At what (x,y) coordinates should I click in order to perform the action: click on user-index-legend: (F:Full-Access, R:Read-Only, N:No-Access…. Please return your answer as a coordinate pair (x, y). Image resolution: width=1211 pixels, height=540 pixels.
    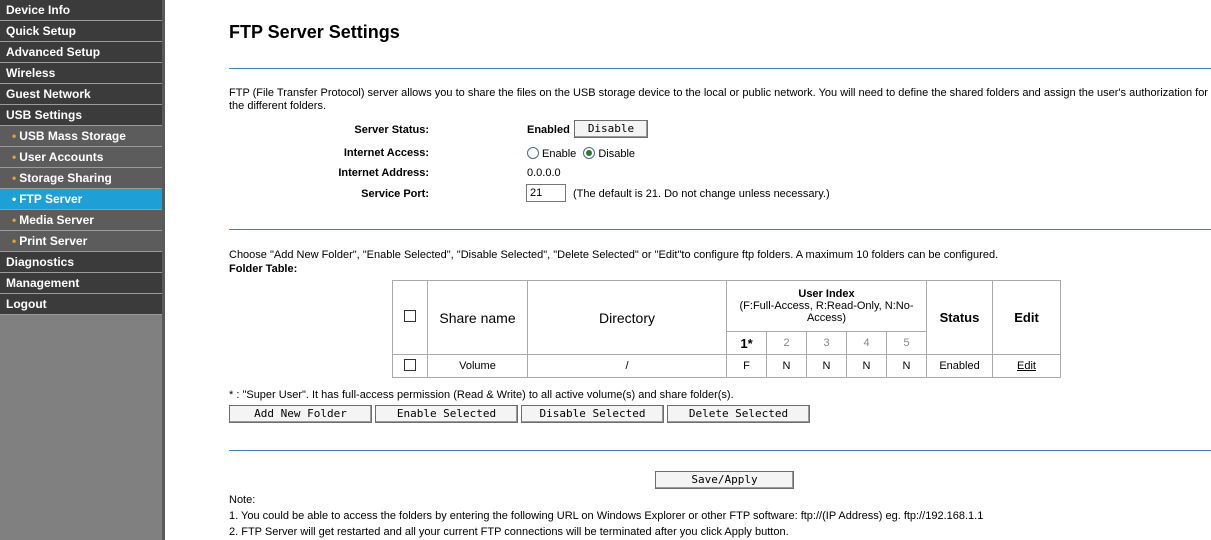
    Looking at the image, I should click on (826, 312).